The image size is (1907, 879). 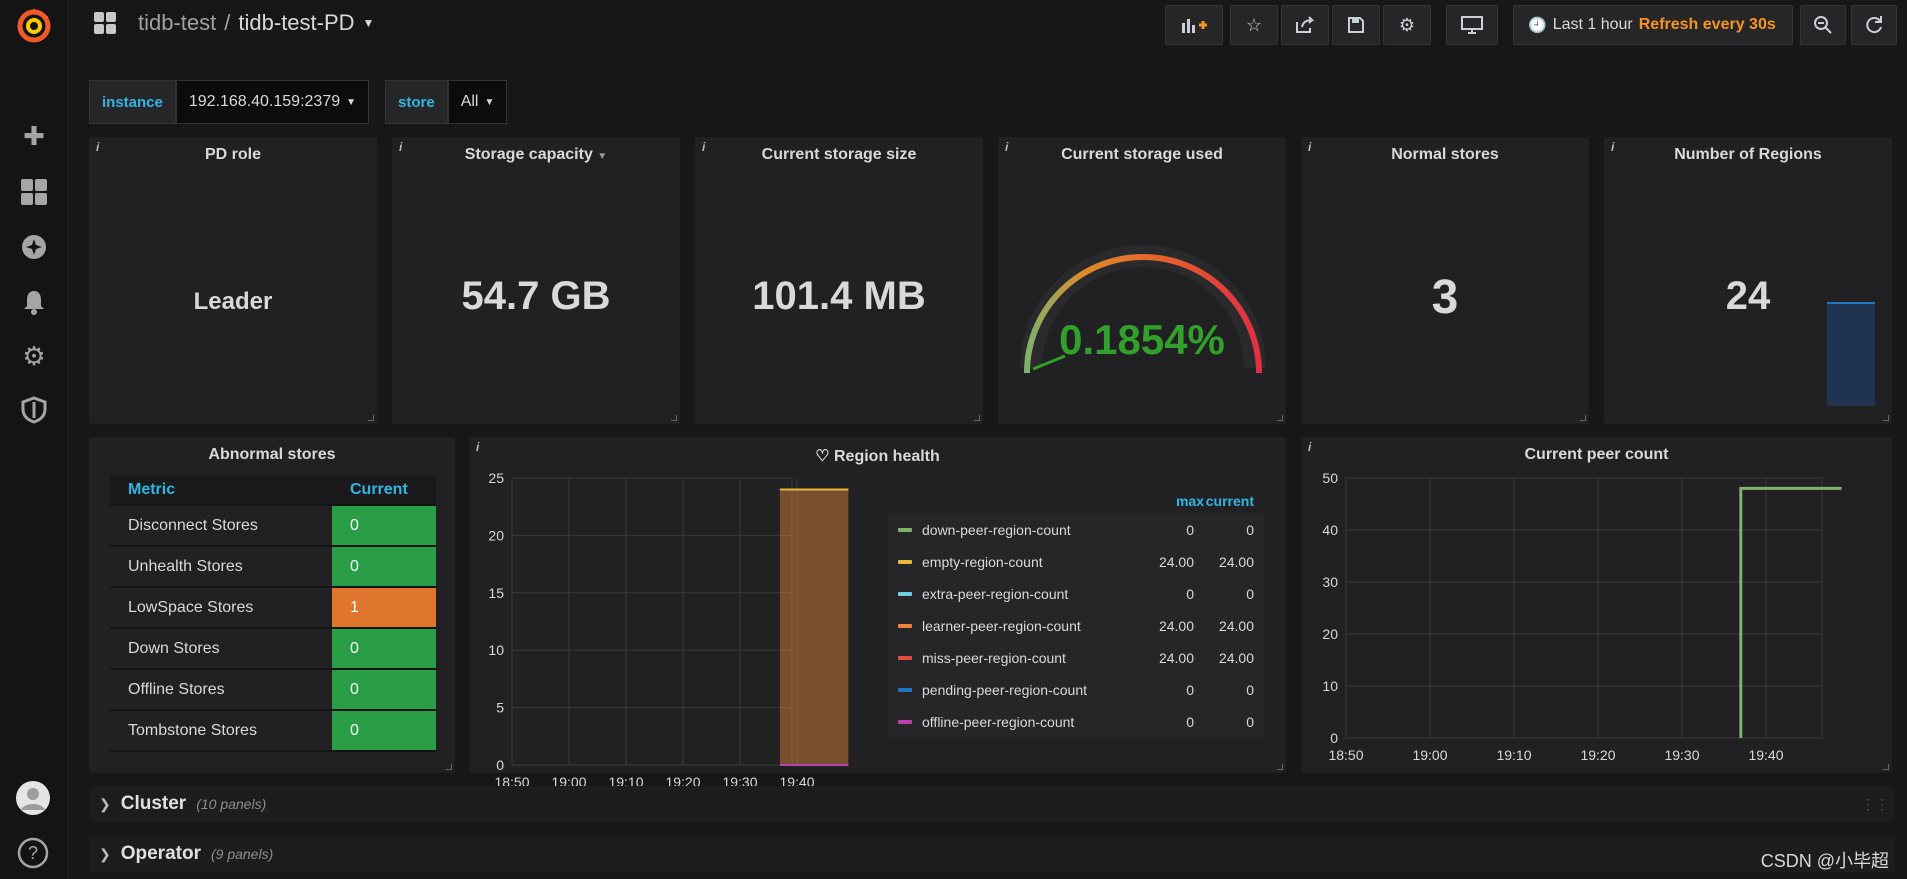 What do you see at coordinates (1250, 593) in the screenshot?
I see `legend-current-value: 0` at bounding box center [1250, 593].